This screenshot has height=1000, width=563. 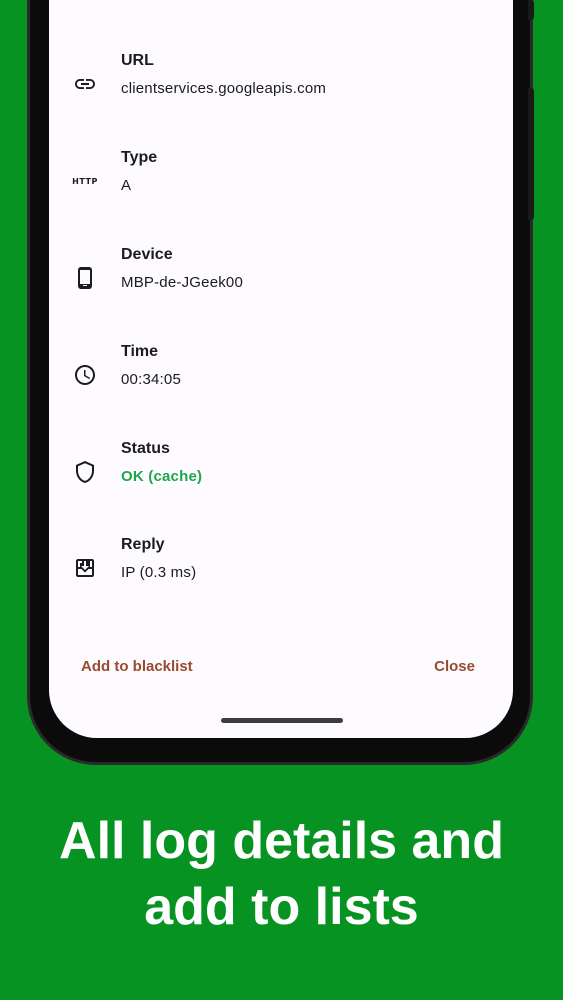 I want to click on detail-row-time: Time 00:34:05, so click(x=281, y=373).